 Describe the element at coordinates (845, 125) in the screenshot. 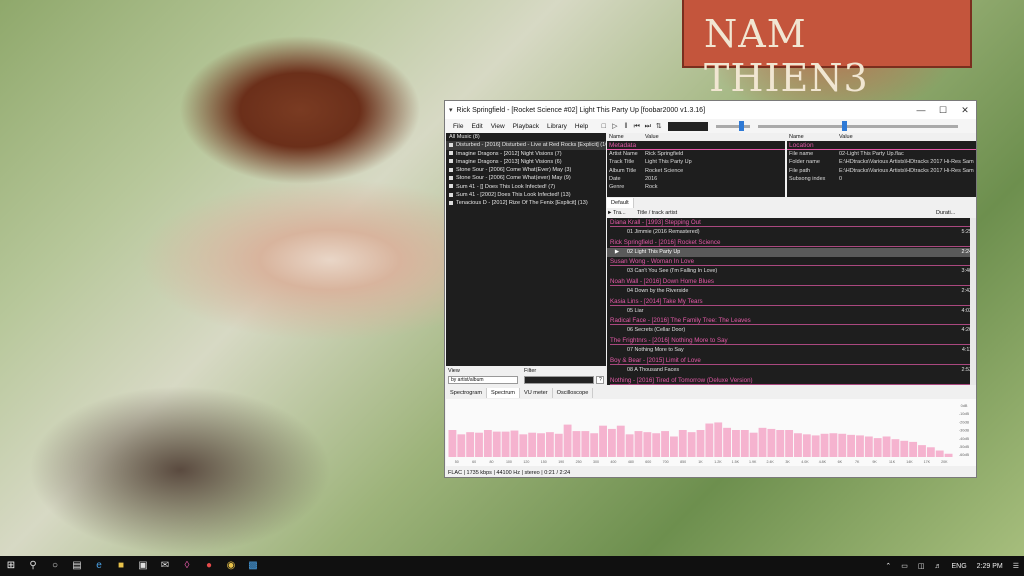

I see `seek-knob` at that location.